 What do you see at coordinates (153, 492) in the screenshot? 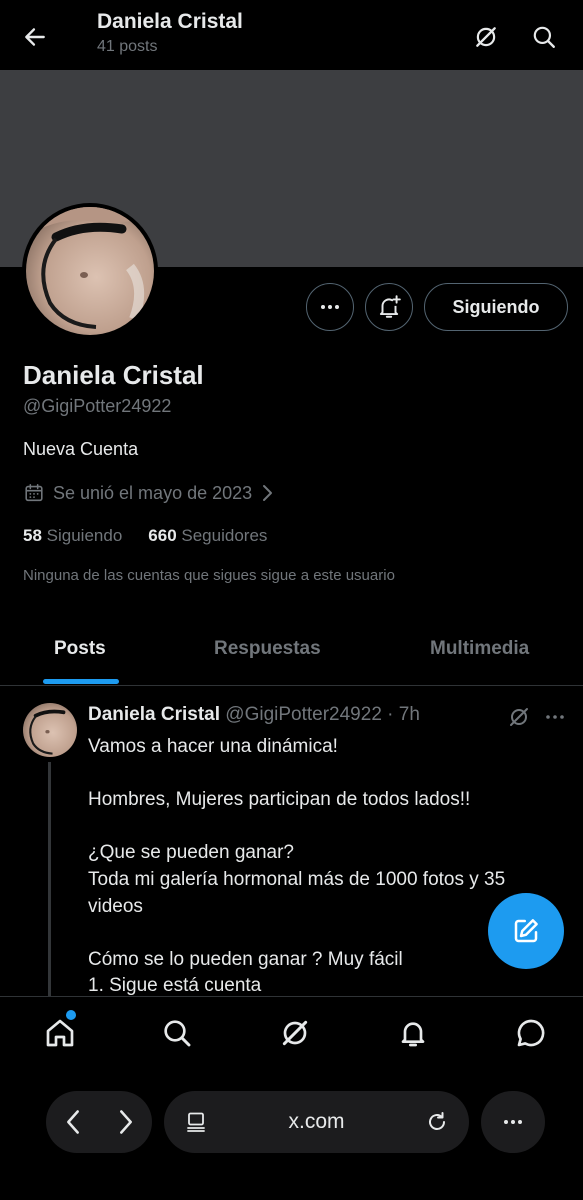
I see `joined-text: Se unió el mayo de 2023` at bounding box center [153, 492].